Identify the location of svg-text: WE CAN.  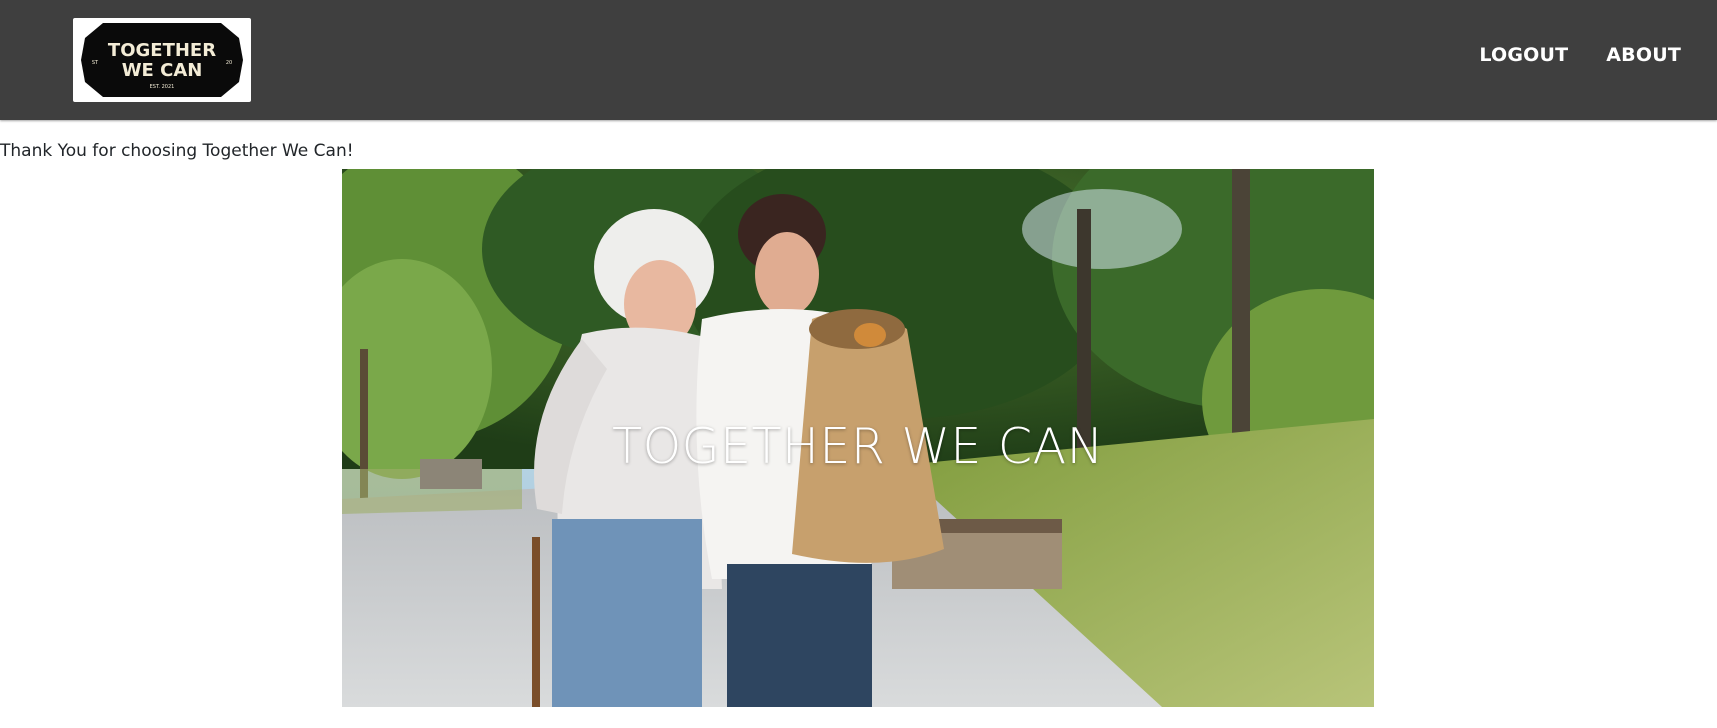
(162, 70).